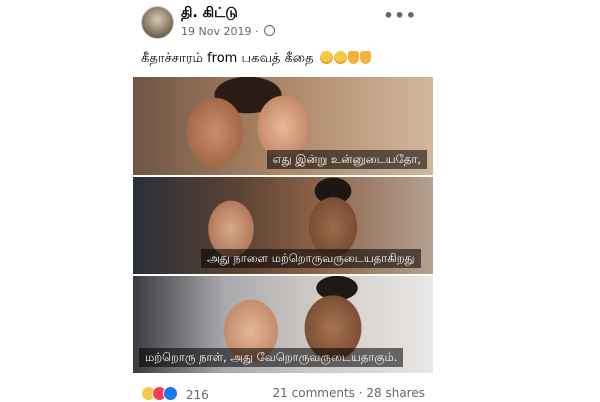 Image resolution: width=600 pixels, height=402 pixels. I want to click on engagement-stats: 21 comments · 28 shares, so click(349, 393).